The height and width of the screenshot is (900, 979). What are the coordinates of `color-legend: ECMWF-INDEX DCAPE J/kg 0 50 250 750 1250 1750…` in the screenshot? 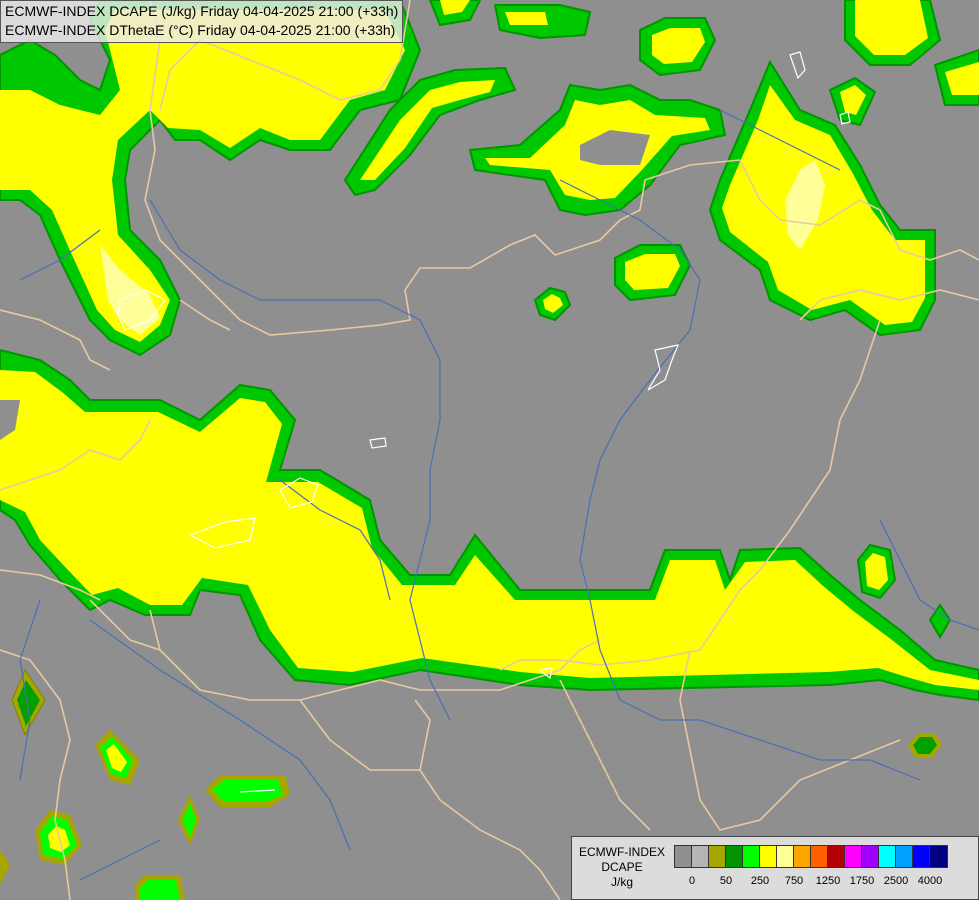 It's located at (775, 868).